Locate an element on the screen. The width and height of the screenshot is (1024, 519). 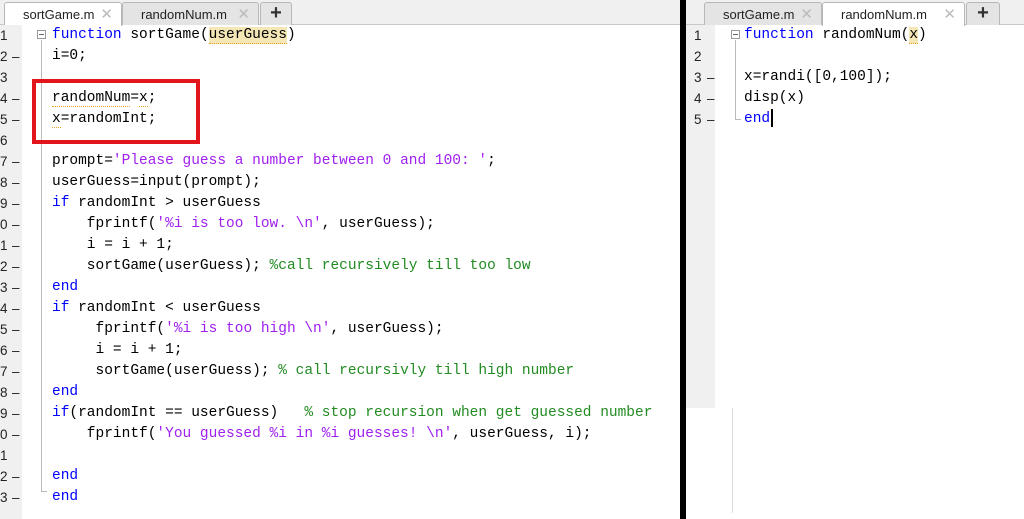
code-token: i=0; is located at coordinates (69, 56).